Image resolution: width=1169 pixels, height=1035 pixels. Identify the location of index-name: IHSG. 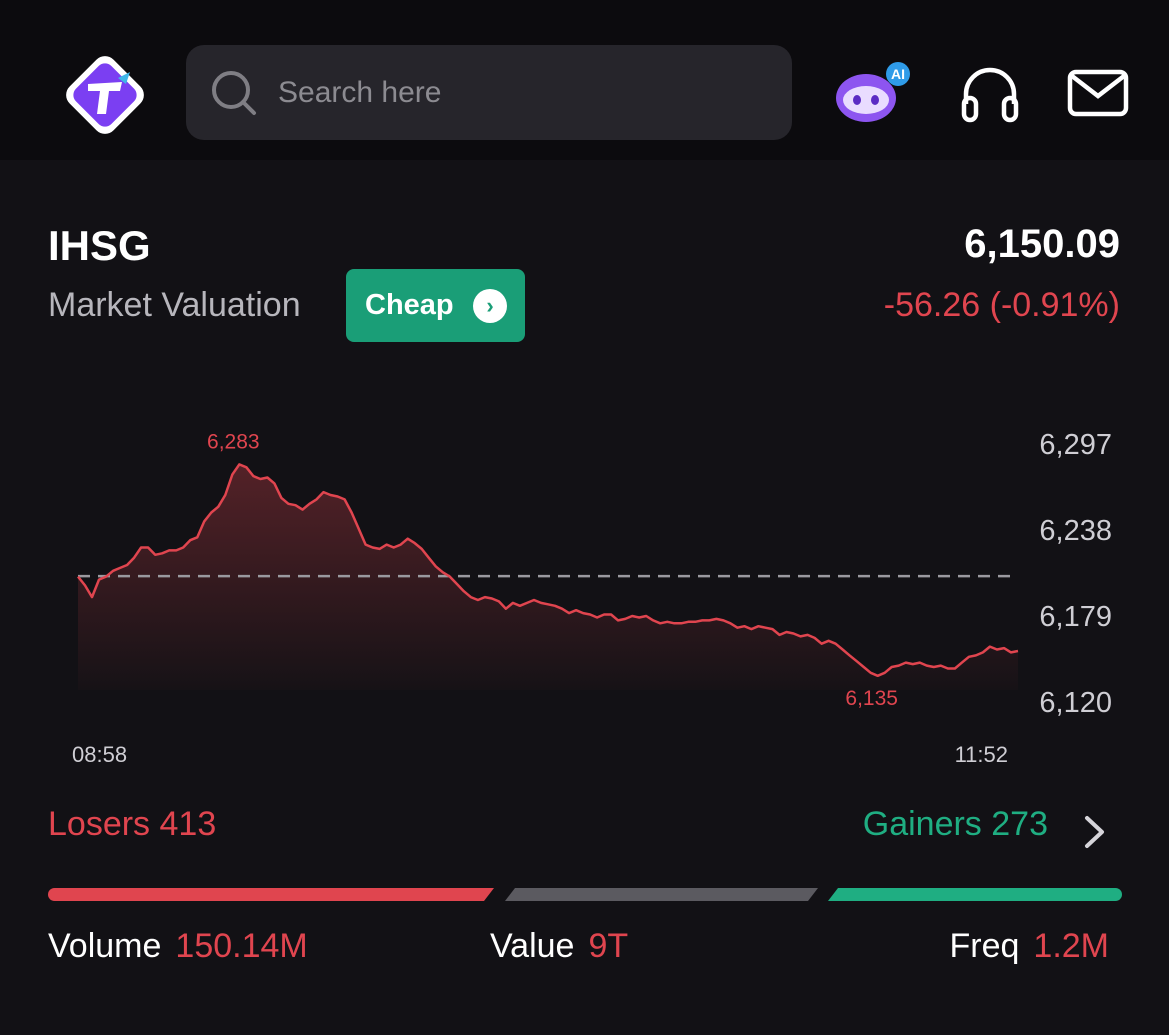
(99, 245).